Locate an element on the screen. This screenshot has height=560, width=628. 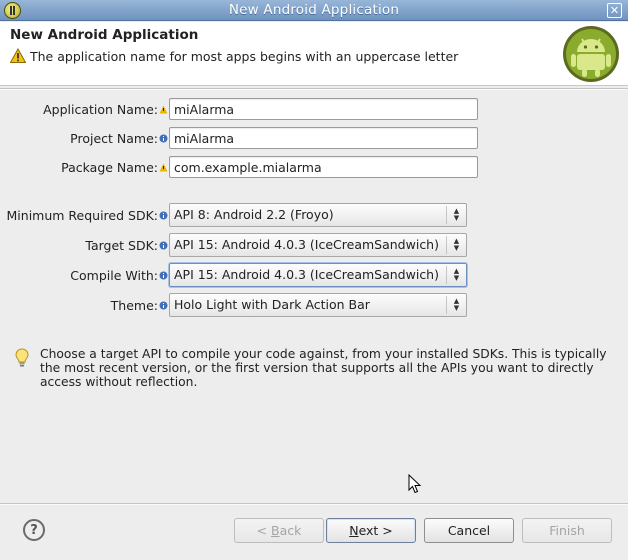
project-name-label: Project Name: is located at coordinates (114, 138).